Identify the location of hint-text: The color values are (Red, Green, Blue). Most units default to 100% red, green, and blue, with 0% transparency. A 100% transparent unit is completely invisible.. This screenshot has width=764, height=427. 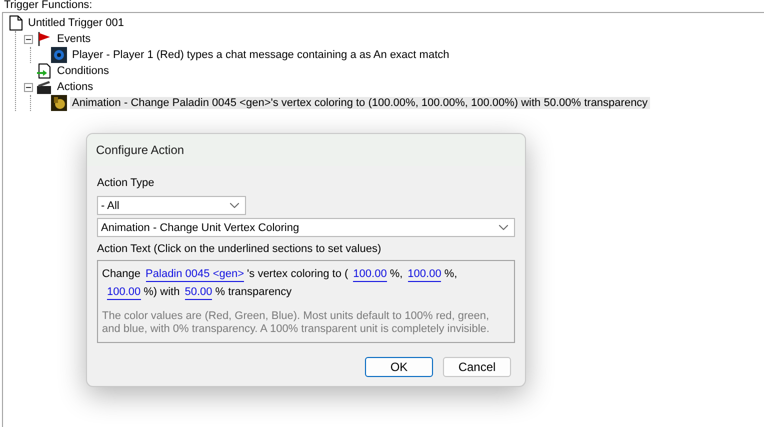
(296, 323).